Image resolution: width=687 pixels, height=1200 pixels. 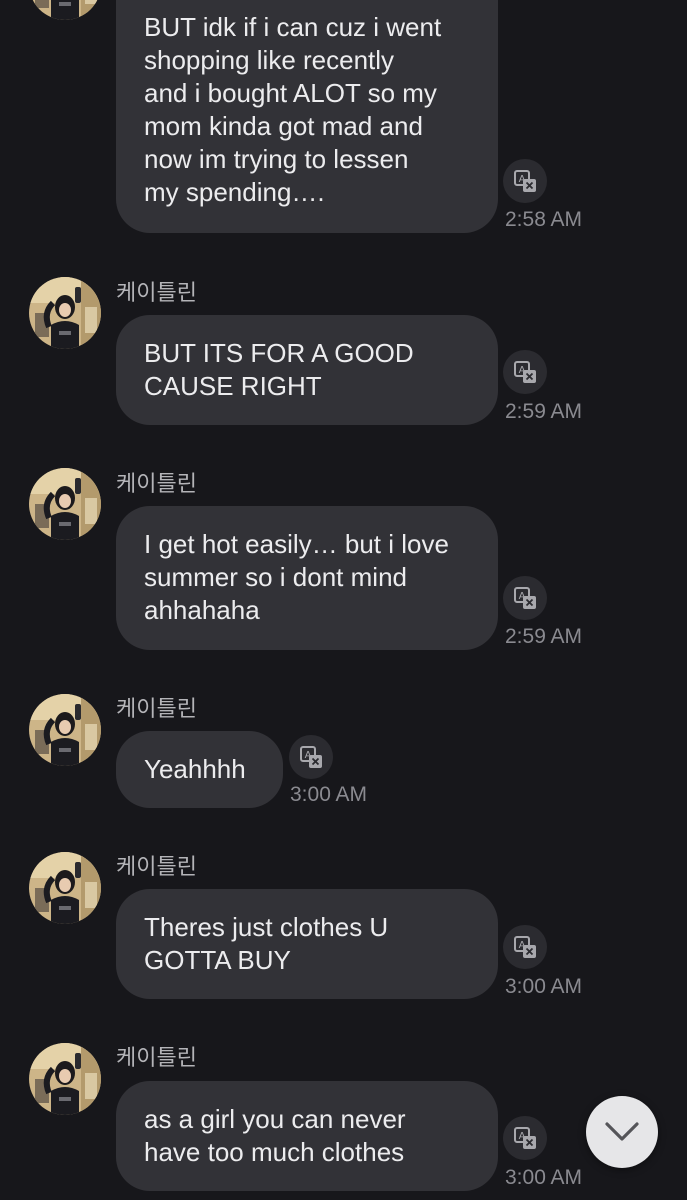 I want to click on message-bubble: Yeahhhh, so click(x=199, y=769).